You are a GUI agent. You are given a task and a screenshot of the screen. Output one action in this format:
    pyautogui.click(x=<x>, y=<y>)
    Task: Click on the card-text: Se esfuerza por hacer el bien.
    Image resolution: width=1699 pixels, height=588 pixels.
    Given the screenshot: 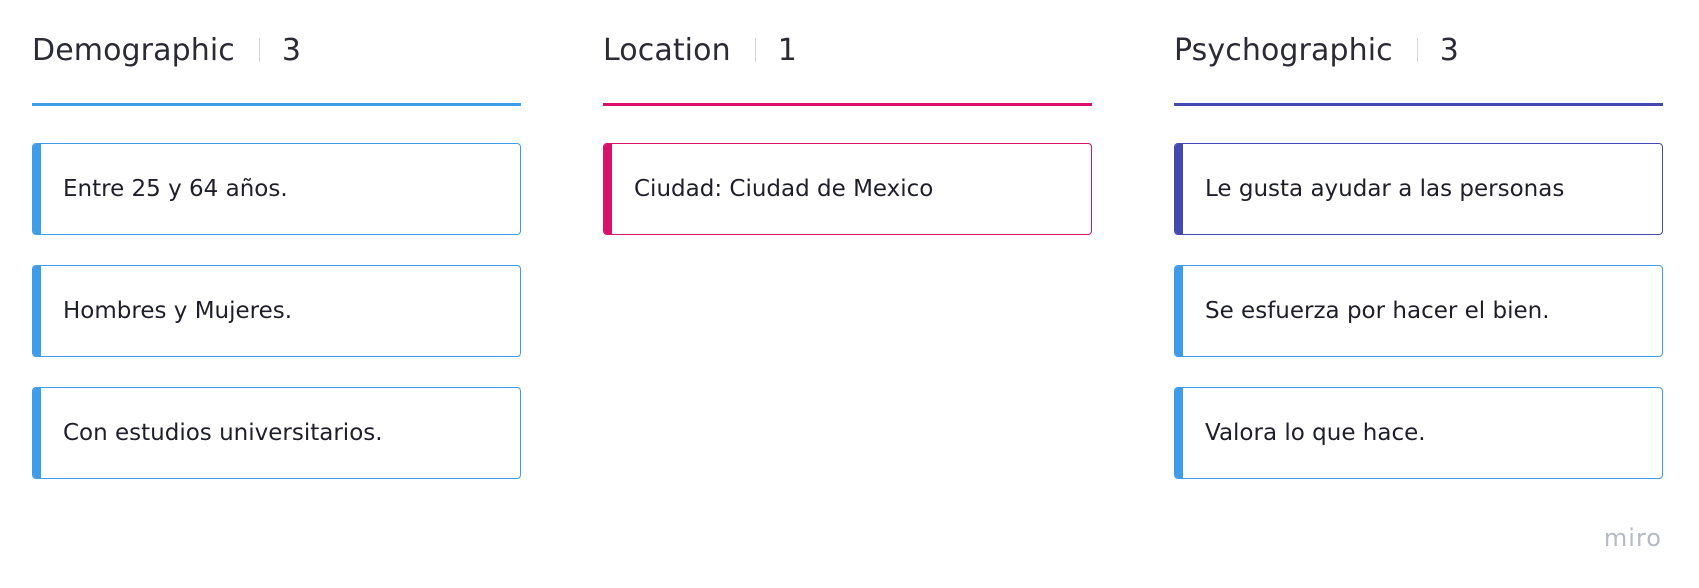 What is the action you would take?
    pyautogui.click(x=1377, y=311)
    